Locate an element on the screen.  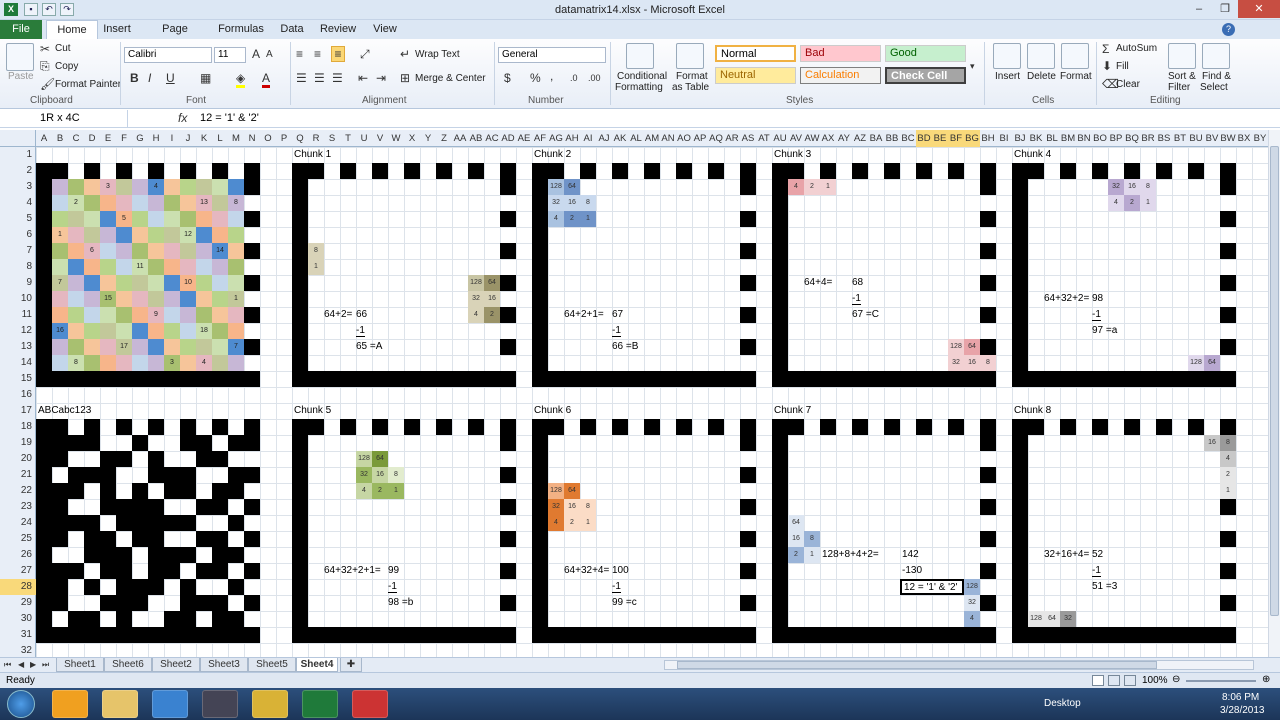
style-neutral: Neutral is located at coordinates (755, 75).